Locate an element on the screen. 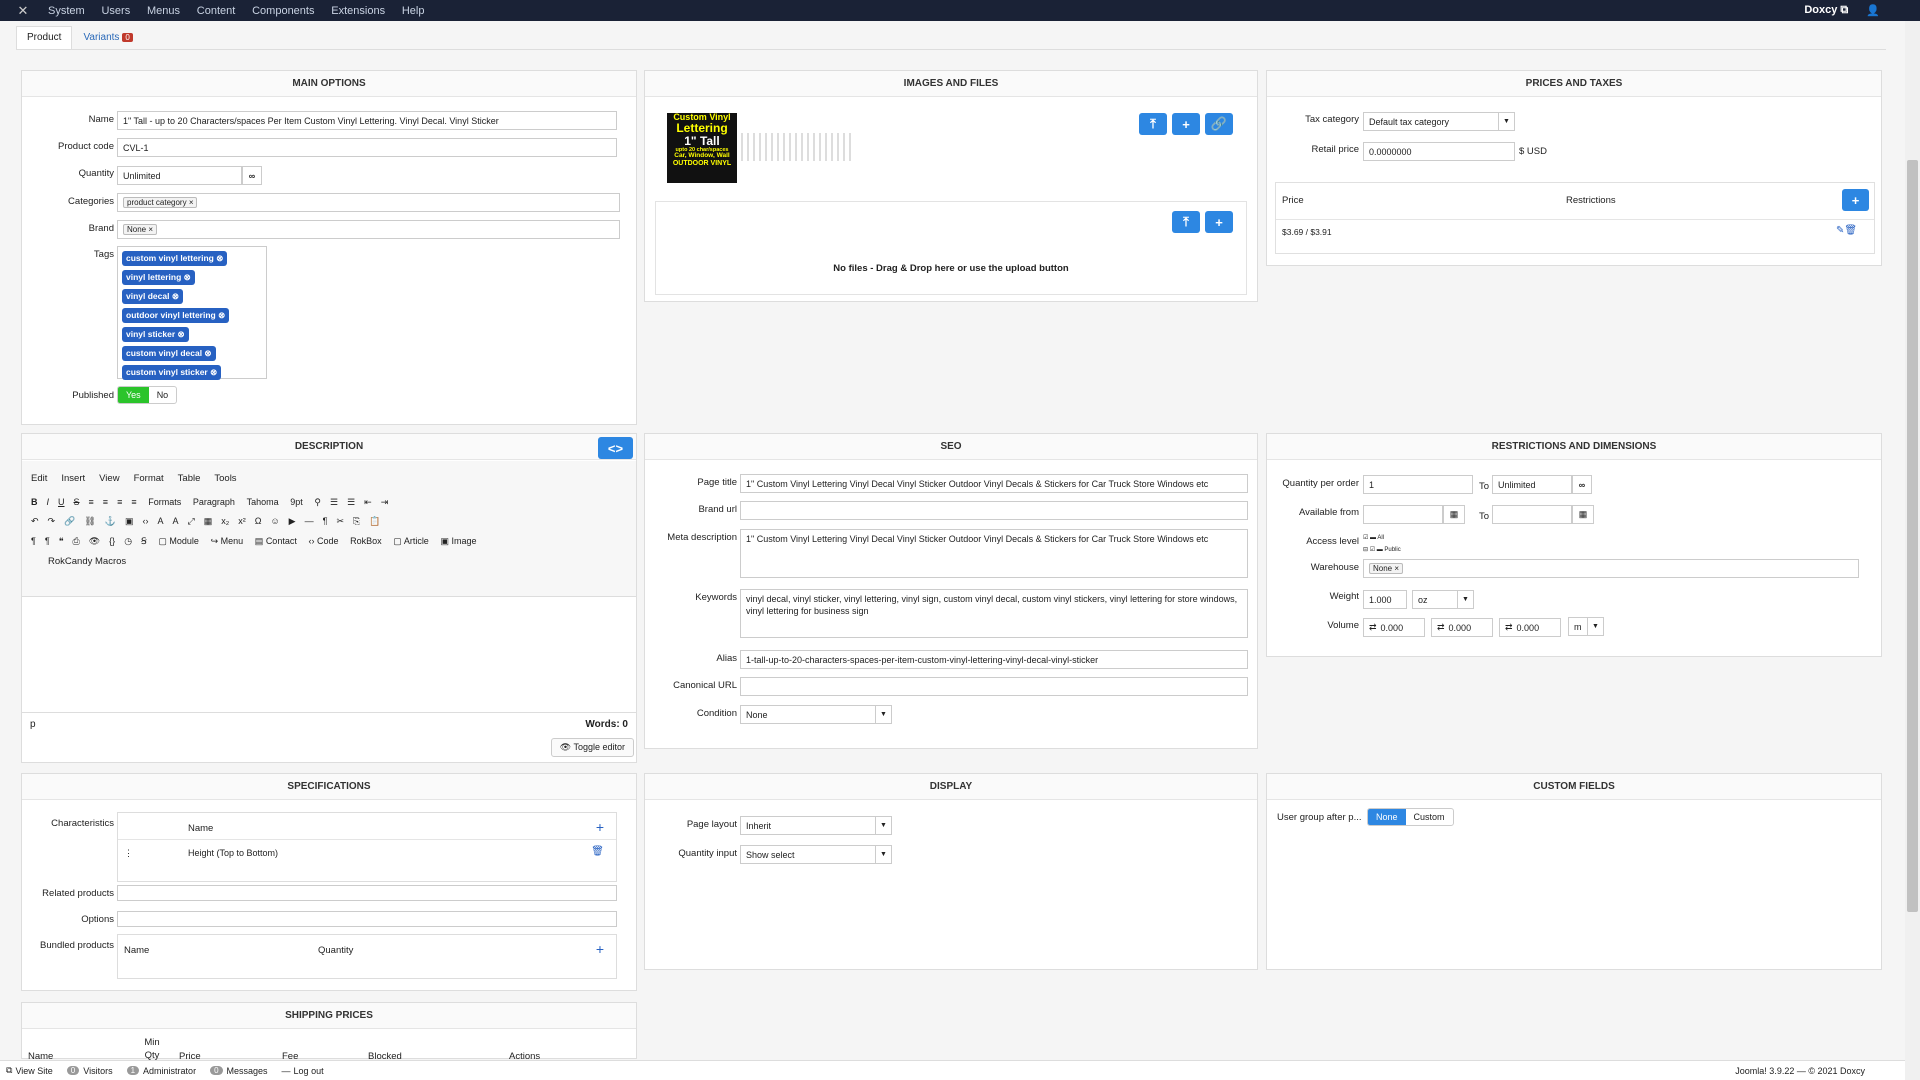 The height and width of the screenshot is (1080, 1920). user-group-none-button: None is located at coordinates (1387, 817).